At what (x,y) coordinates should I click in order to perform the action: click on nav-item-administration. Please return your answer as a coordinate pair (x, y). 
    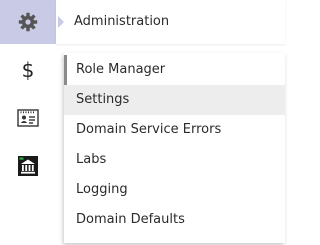
    Looking at the image, I should click on (28, 22).